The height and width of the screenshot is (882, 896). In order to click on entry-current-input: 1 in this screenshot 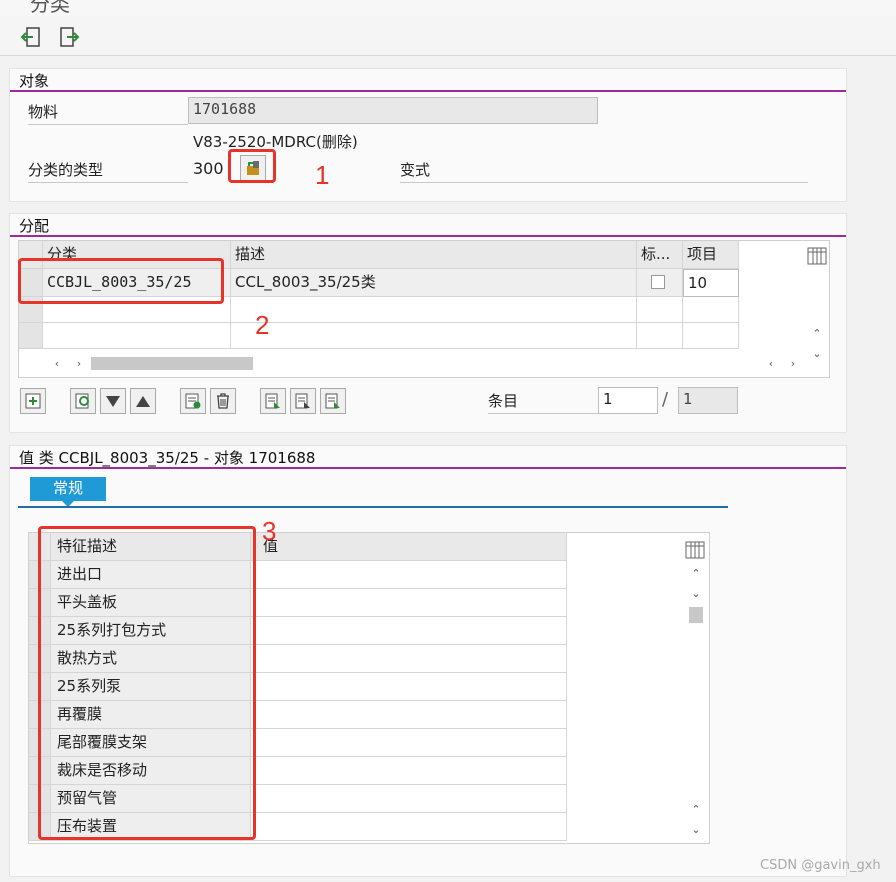, I will do `click(628, 400)`.